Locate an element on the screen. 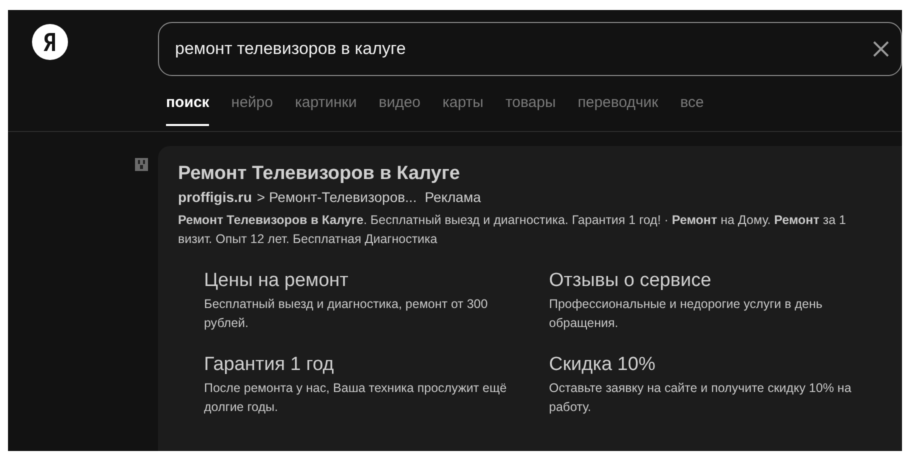 The height and width of the screenshot is (459, 912). sitelink-title: Скидка 10% is located at coordinates (602, 365).